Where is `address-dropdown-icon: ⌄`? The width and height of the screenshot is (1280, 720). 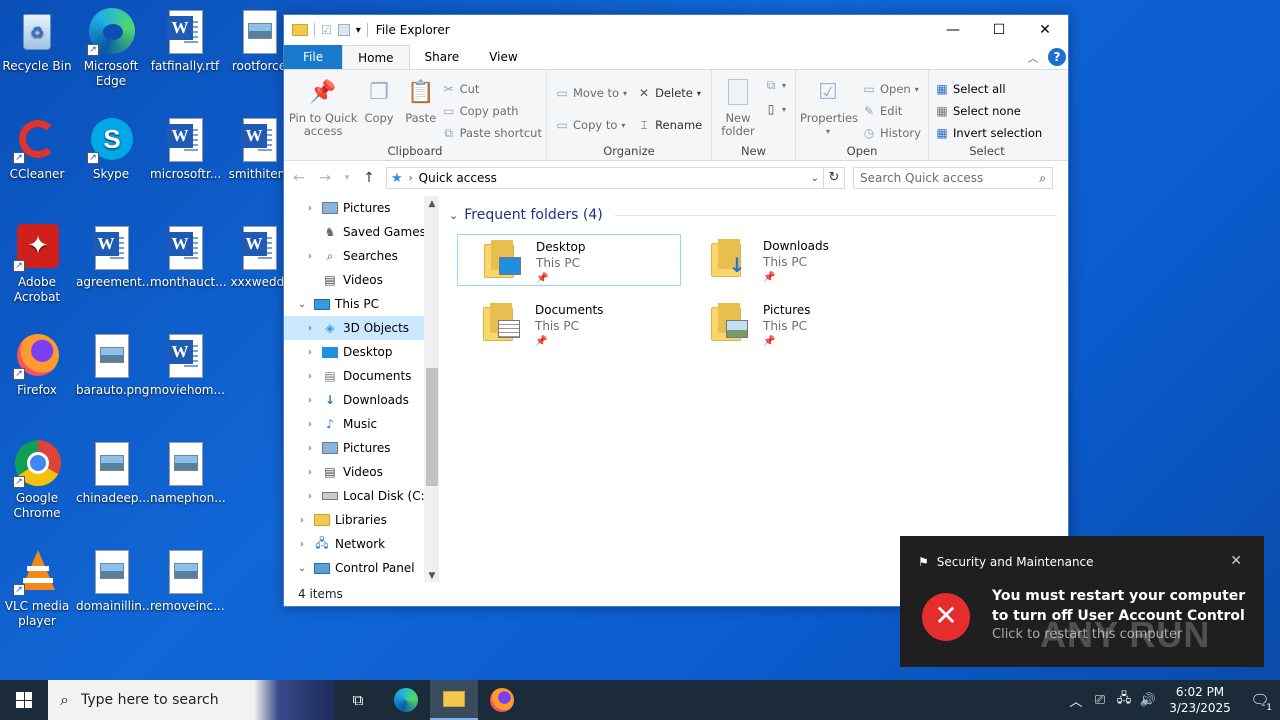 address-dropdown-icon: ⌄ is located at coordinates (815, 178).